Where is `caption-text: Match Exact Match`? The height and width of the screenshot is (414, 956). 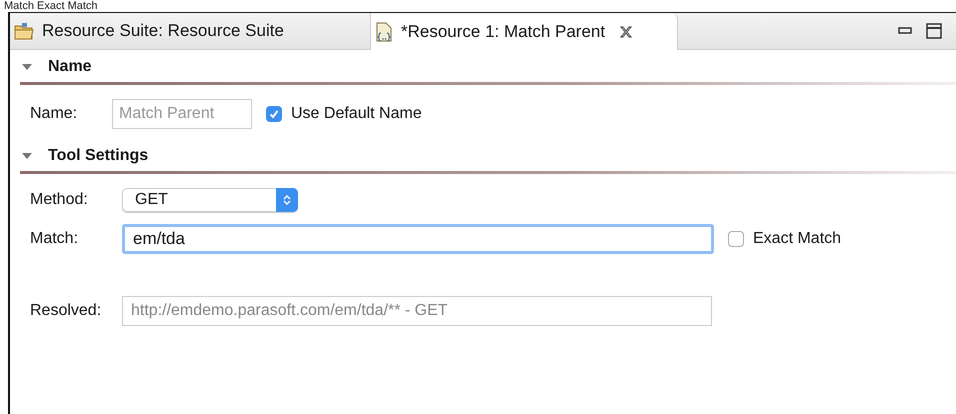 caption-text: Match Exact Match is located at coordinates (51, 6).